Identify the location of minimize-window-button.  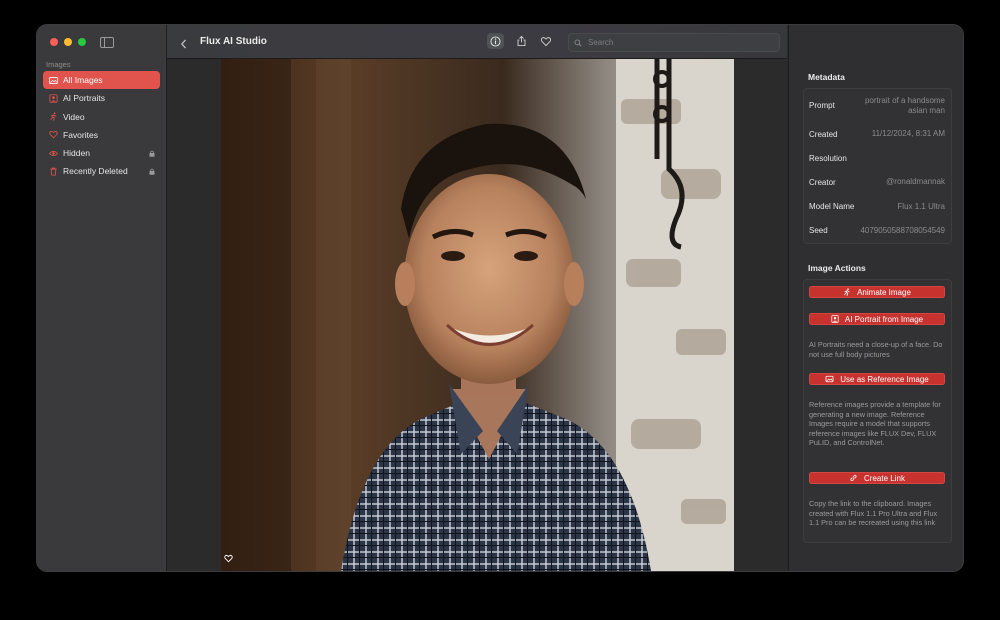
(68, 42).